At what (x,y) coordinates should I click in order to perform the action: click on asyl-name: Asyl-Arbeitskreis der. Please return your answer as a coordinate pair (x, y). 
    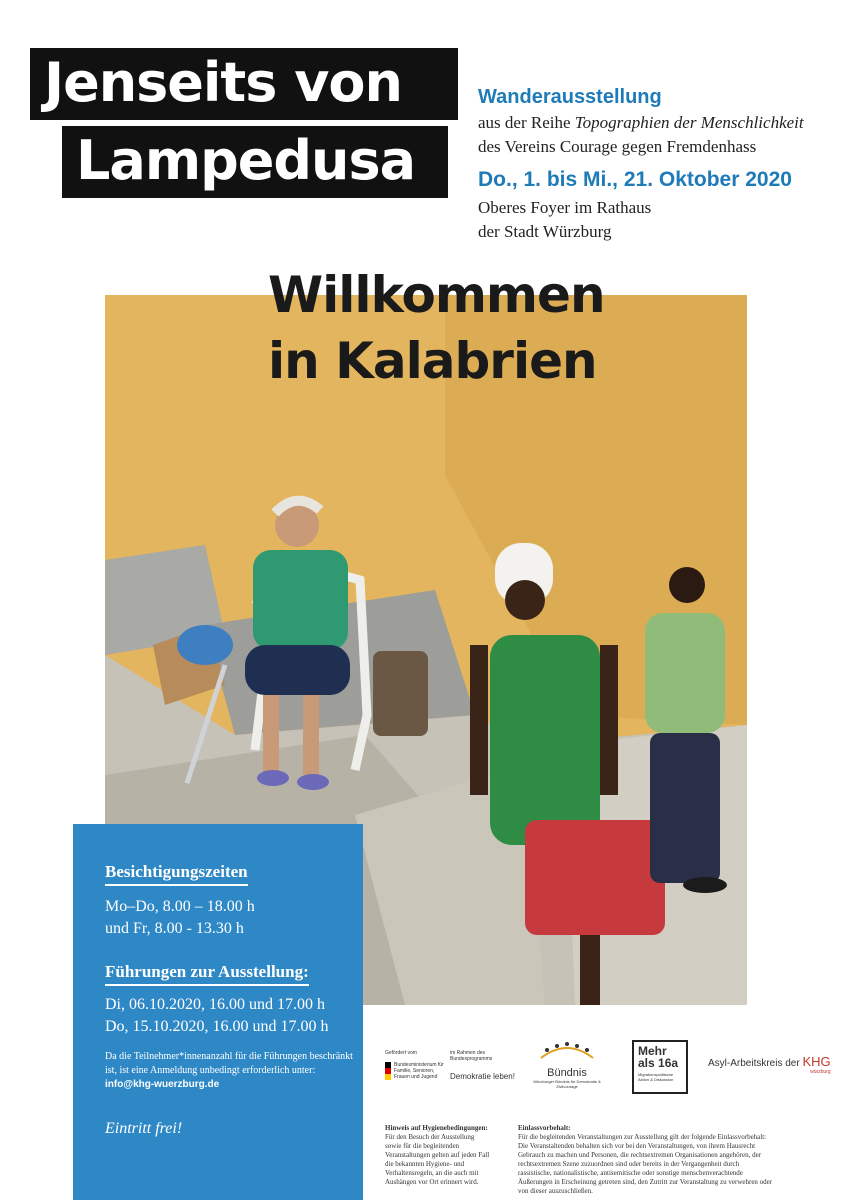
    Looking at the image, I should click on (754, 1063).